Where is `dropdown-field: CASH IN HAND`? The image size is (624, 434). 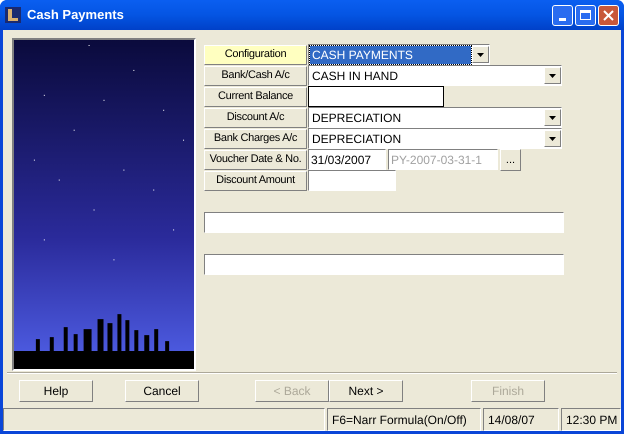
dropdown-field: CASH IN HAND is located at coordinates (435, 75).